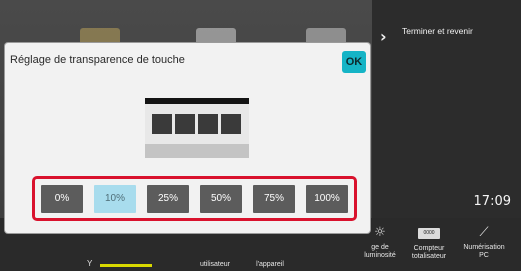  What do you see at coordinates (274, 199) in the screenshot?
I see `option-75-percent: 75%` at bounding box center [274, 199].